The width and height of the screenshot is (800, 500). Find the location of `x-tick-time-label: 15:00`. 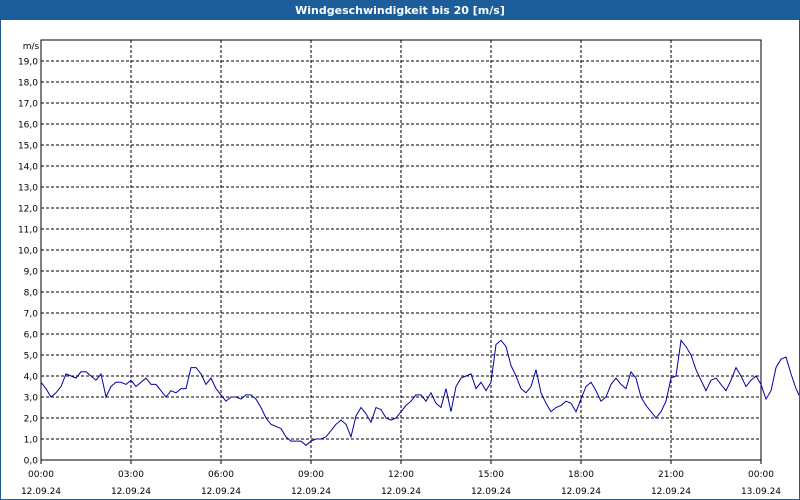

x-tick-time-label: 15:00 is located at coordinates (491, 475).